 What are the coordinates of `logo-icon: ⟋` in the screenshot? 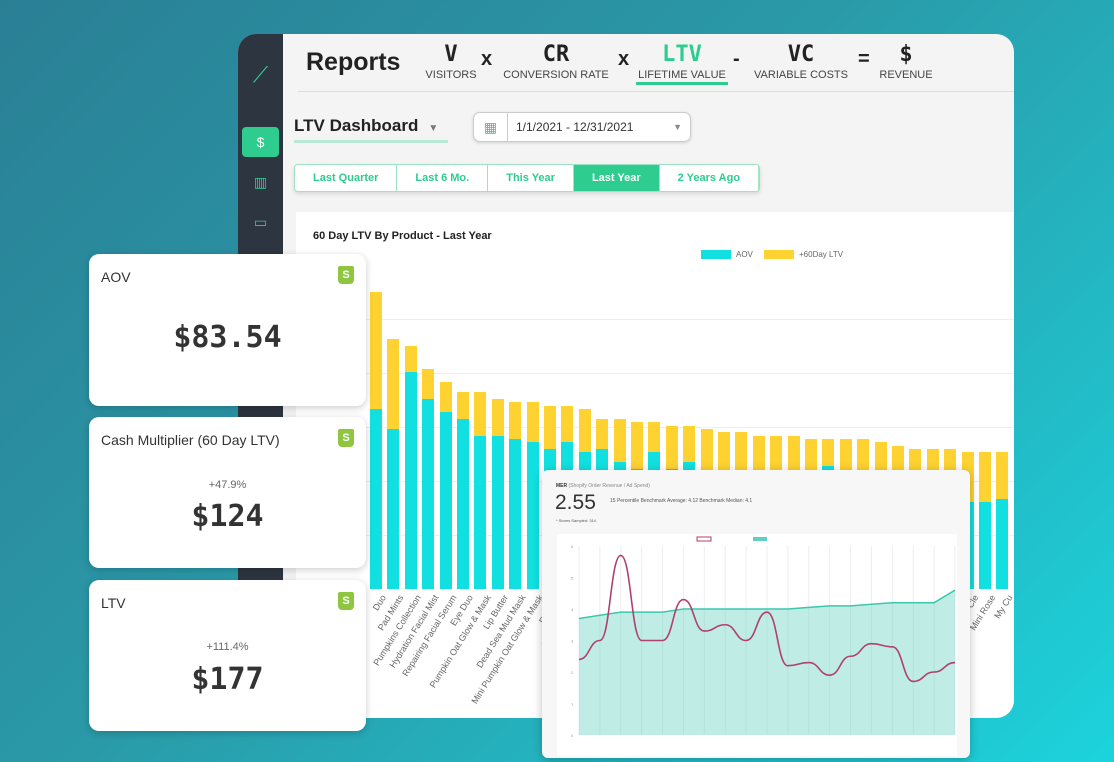 It's located at (260, 75).